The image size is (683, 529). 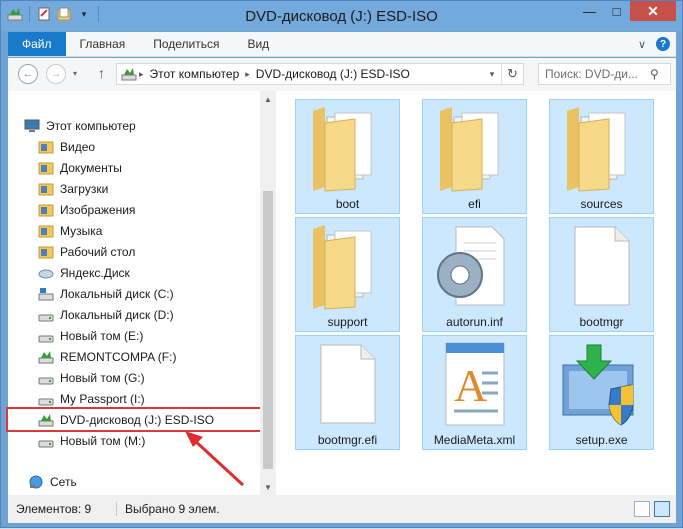 I want to click on sidebar-item: Изображения, so click(x=134, y=209).